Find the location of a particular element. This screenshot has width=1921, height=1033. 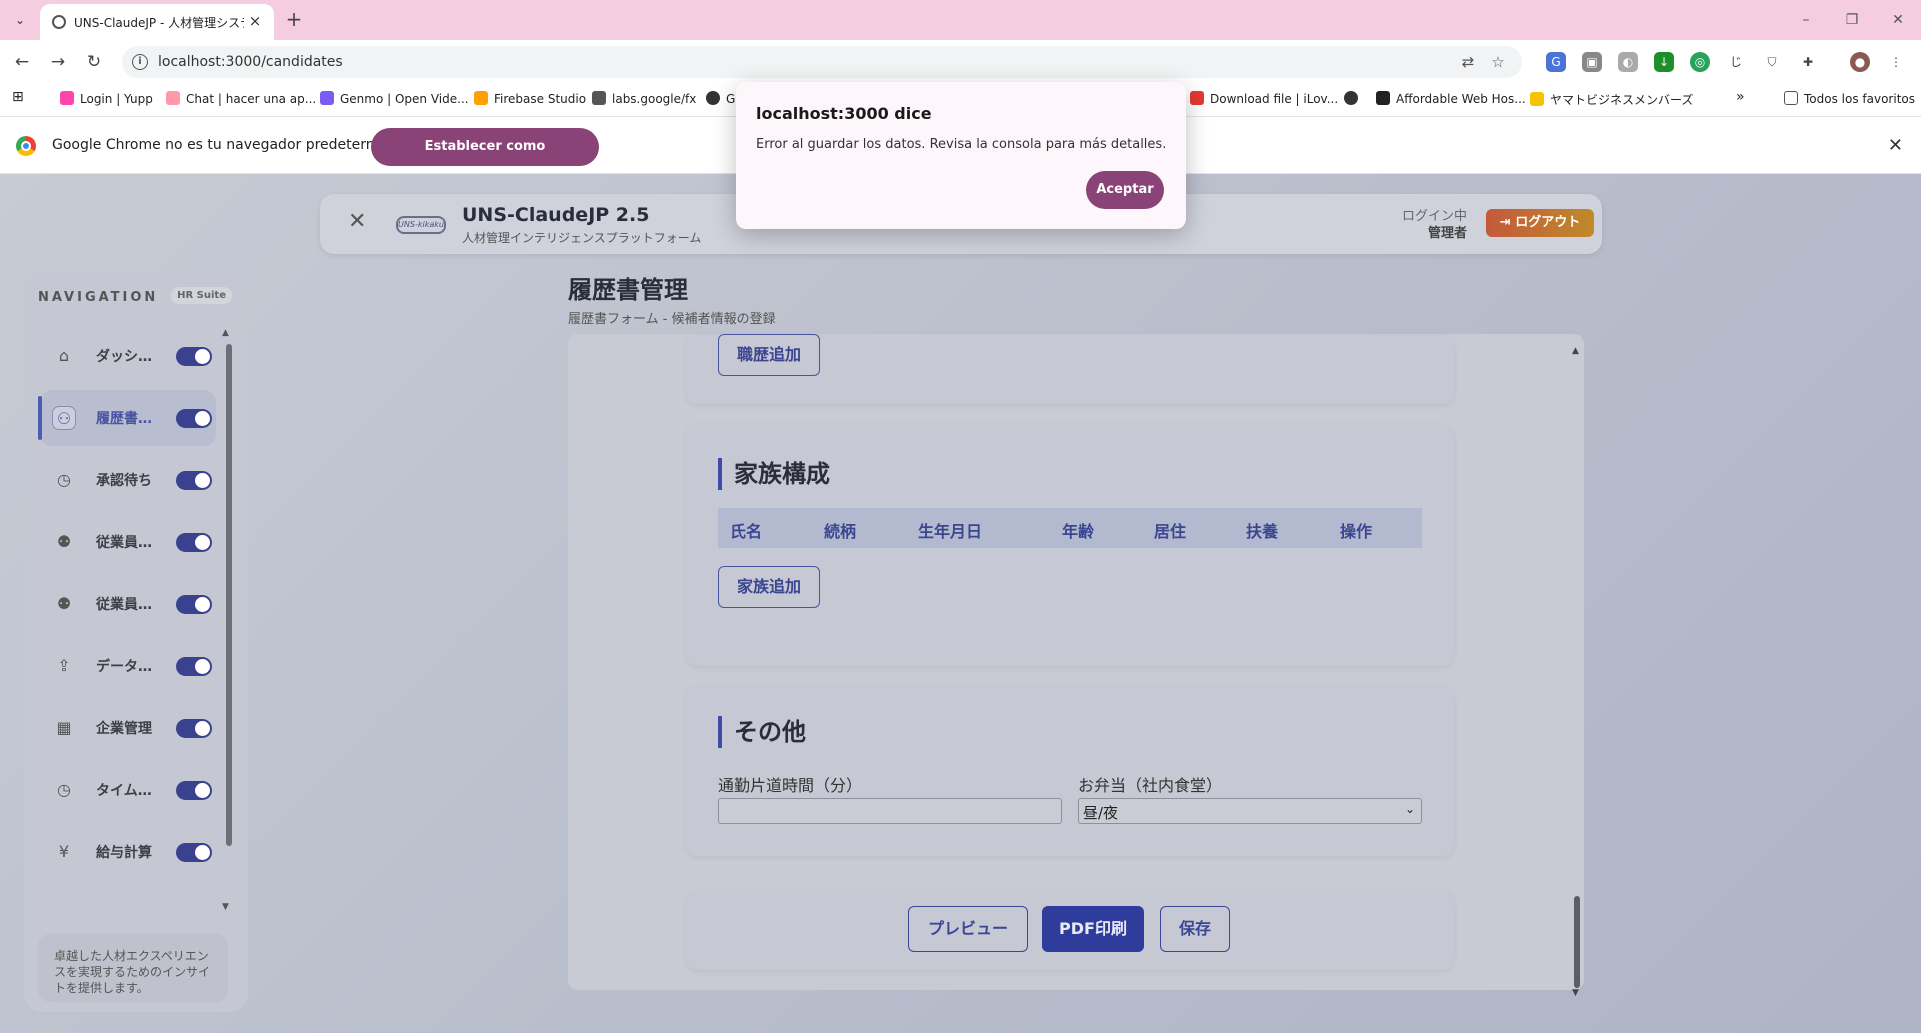

home-icon: ⌂ is located at coordinates (64, 355).